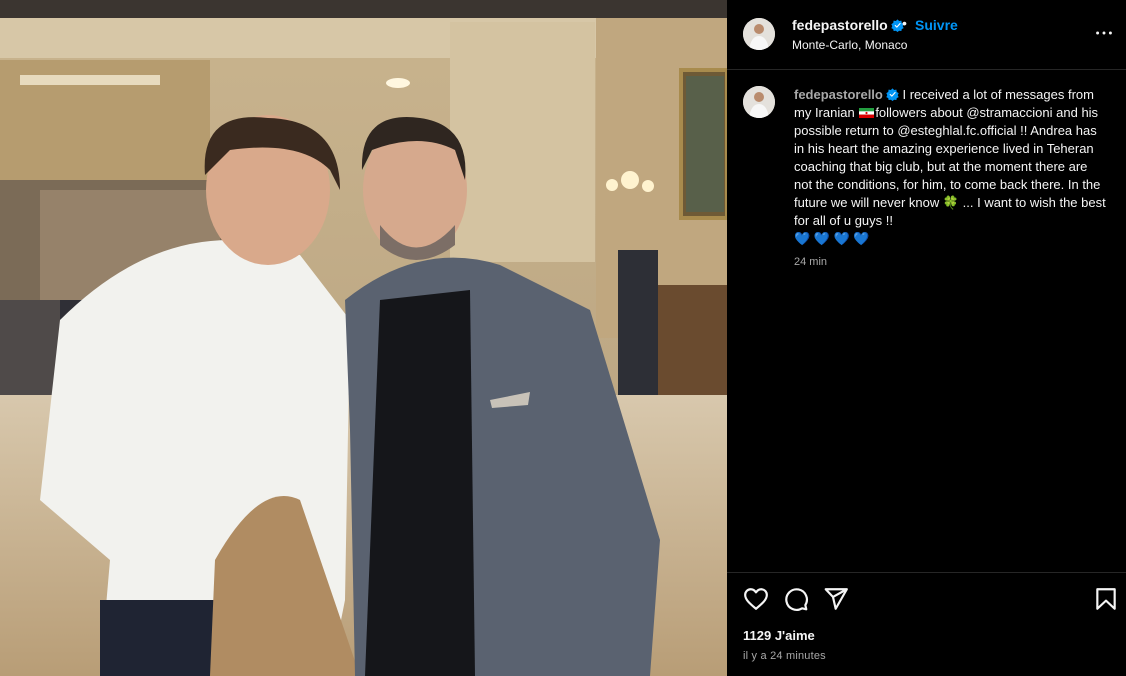 The width and height of the screenshot is (1126, 676). I want to click on post-date: il y a 24 minutes, so click(784, 656).